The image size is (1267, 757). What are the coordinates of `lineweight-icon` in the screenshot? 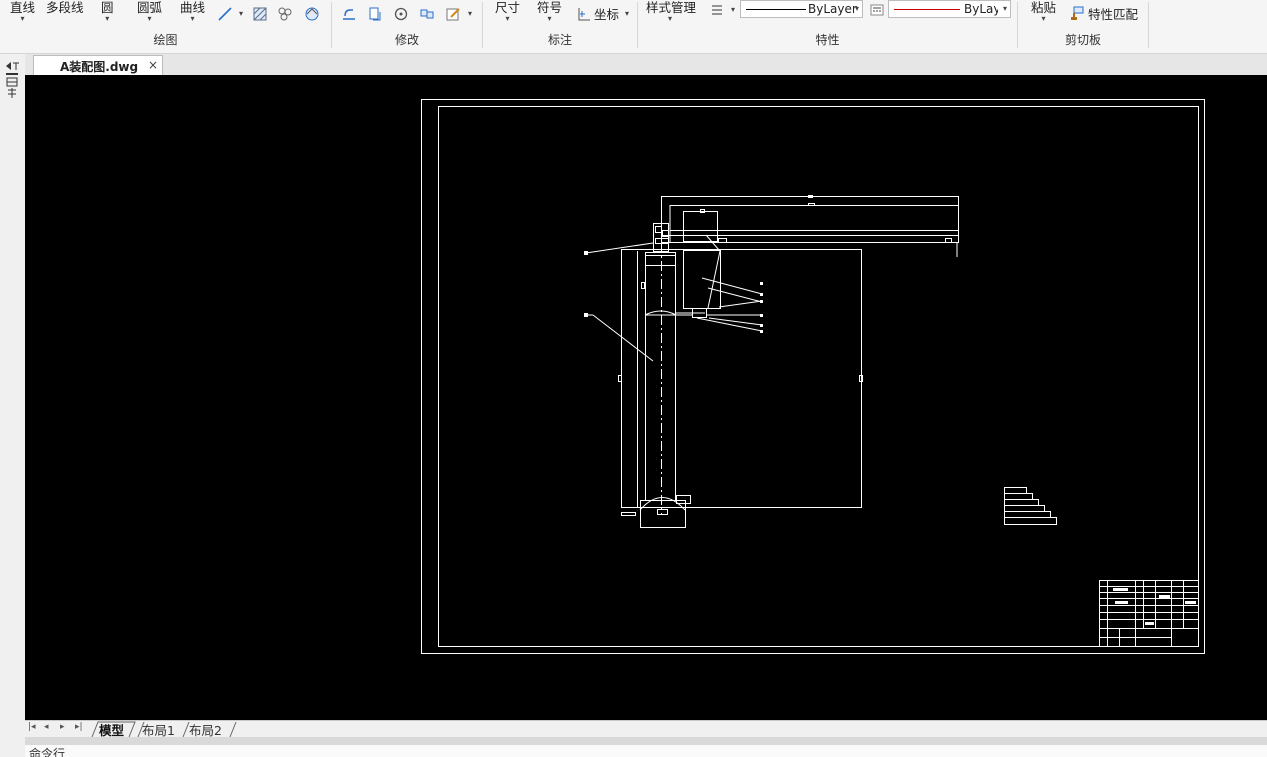 It's located at (718, 10).